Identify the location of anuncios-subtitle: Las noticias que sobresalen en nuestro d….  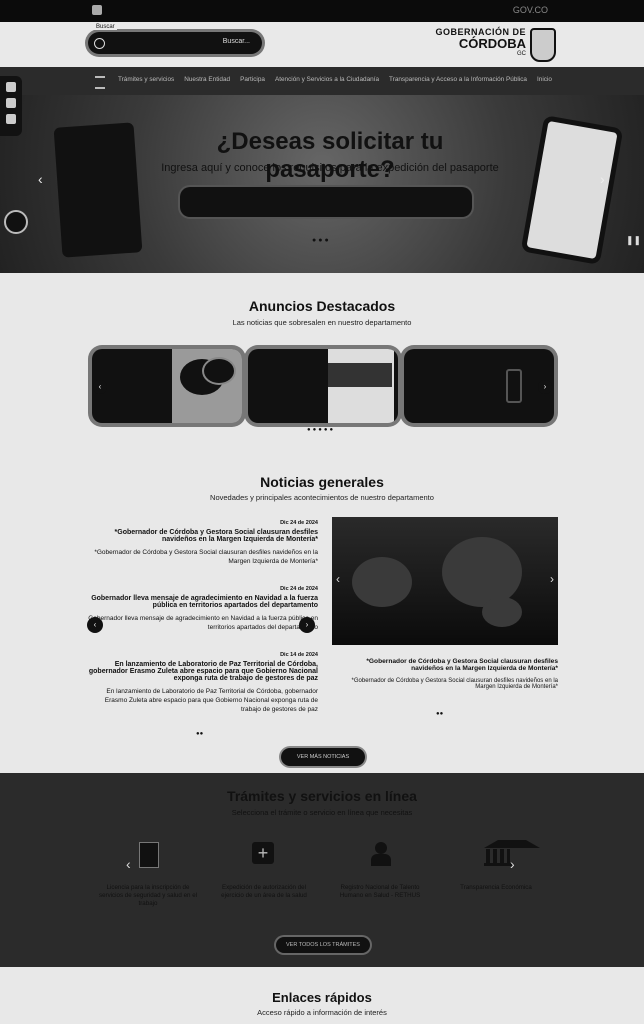
(322, 322).